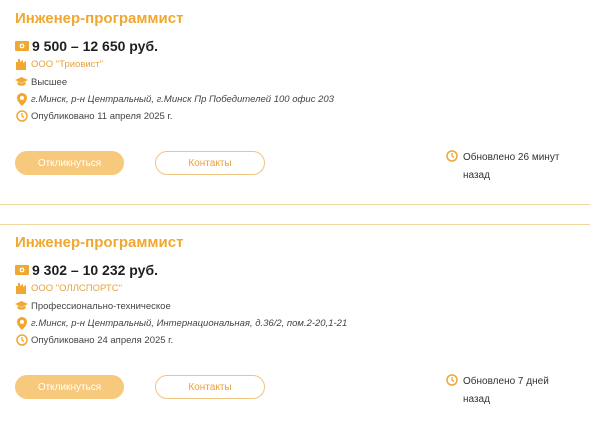  Describe the element at coordinates (67, 64) in the screenshot. I see `company-link: ООО "Триовист"` at that location.